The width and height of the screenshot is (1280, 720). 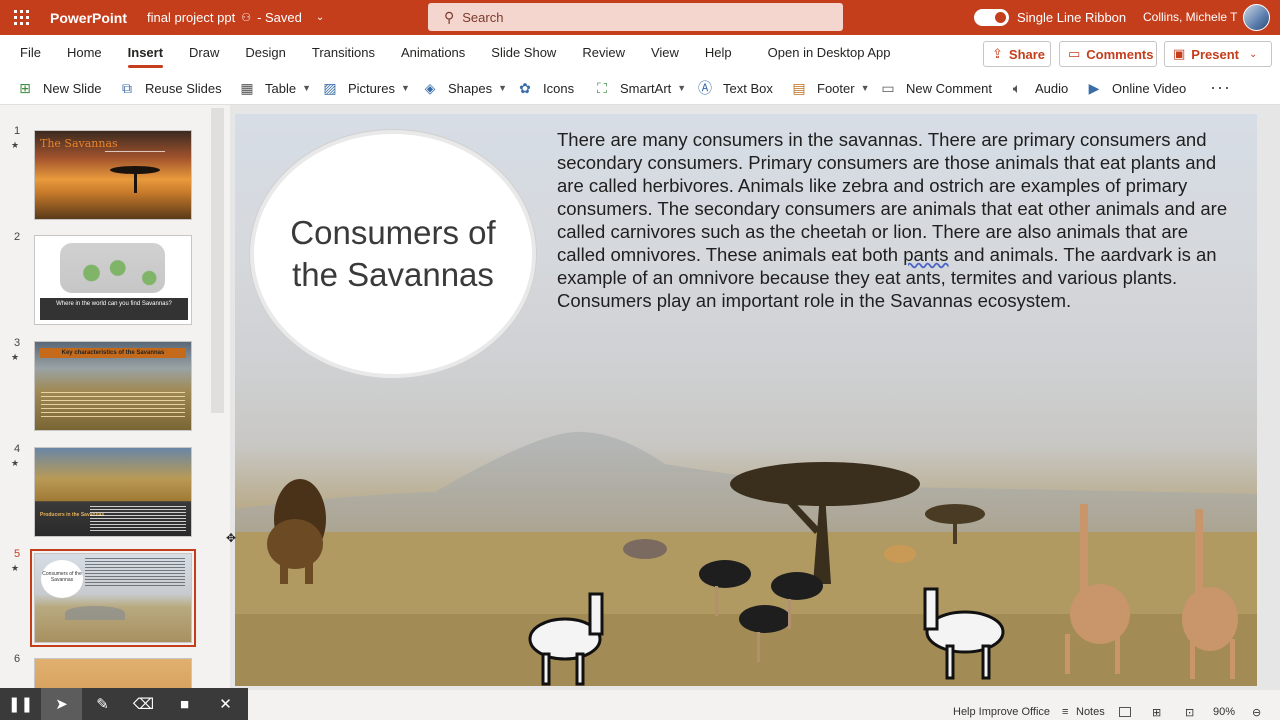 I want to click on footer-label: Footer, so click(x=836, y=88).